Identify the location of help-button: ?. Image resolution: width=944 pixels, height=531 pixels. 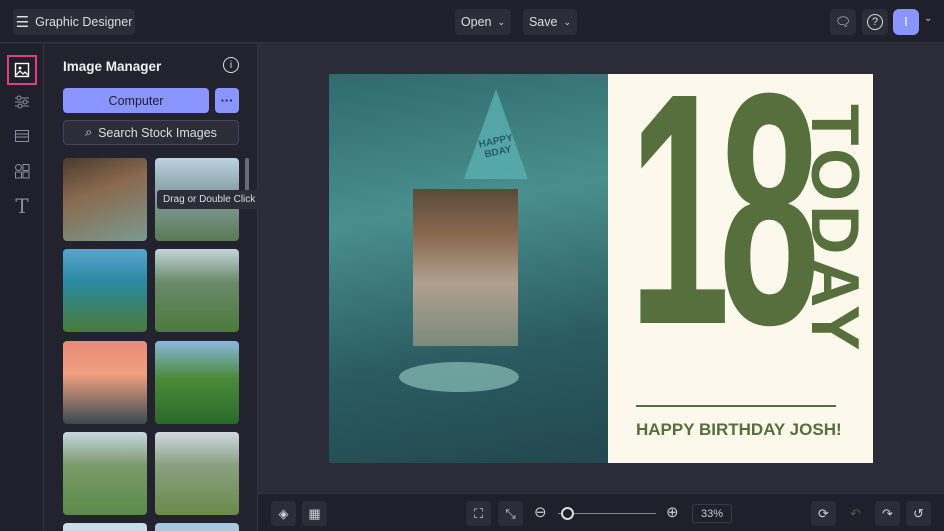
(875, 22).